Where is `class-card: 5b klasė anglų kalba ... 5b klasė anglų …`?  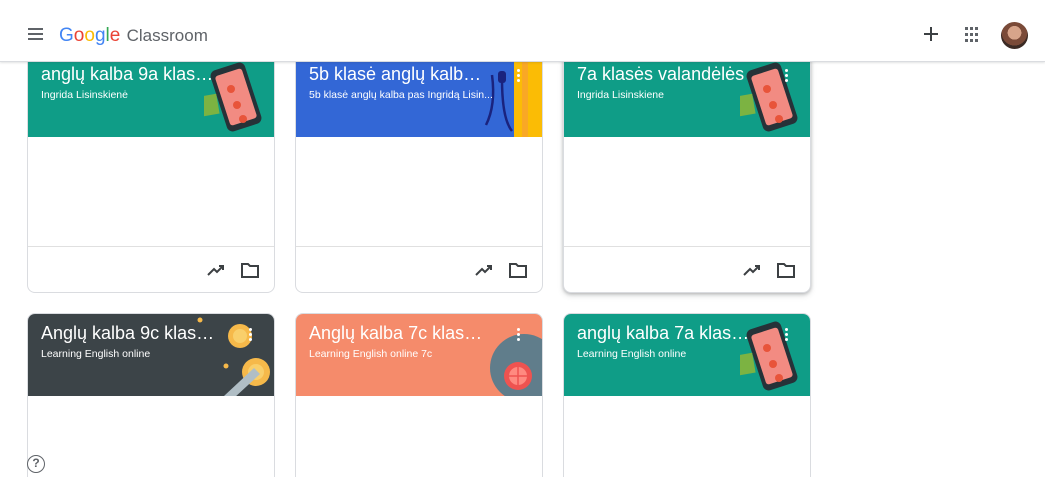
class-card: 5b klasė anglų kalba ... 5b klasė anglų … is located at coordinates (419, 173).